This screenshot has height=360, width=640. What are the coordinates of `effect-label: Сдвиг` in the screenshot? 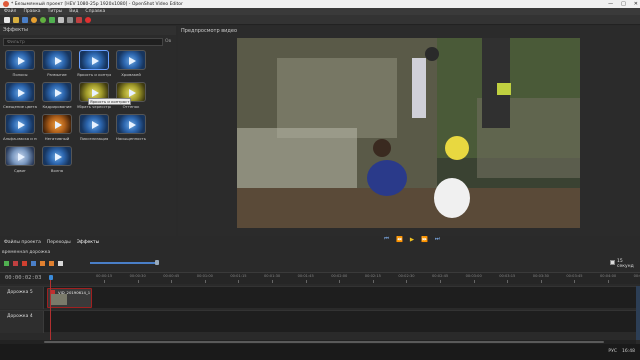 It's located at (20, 170).